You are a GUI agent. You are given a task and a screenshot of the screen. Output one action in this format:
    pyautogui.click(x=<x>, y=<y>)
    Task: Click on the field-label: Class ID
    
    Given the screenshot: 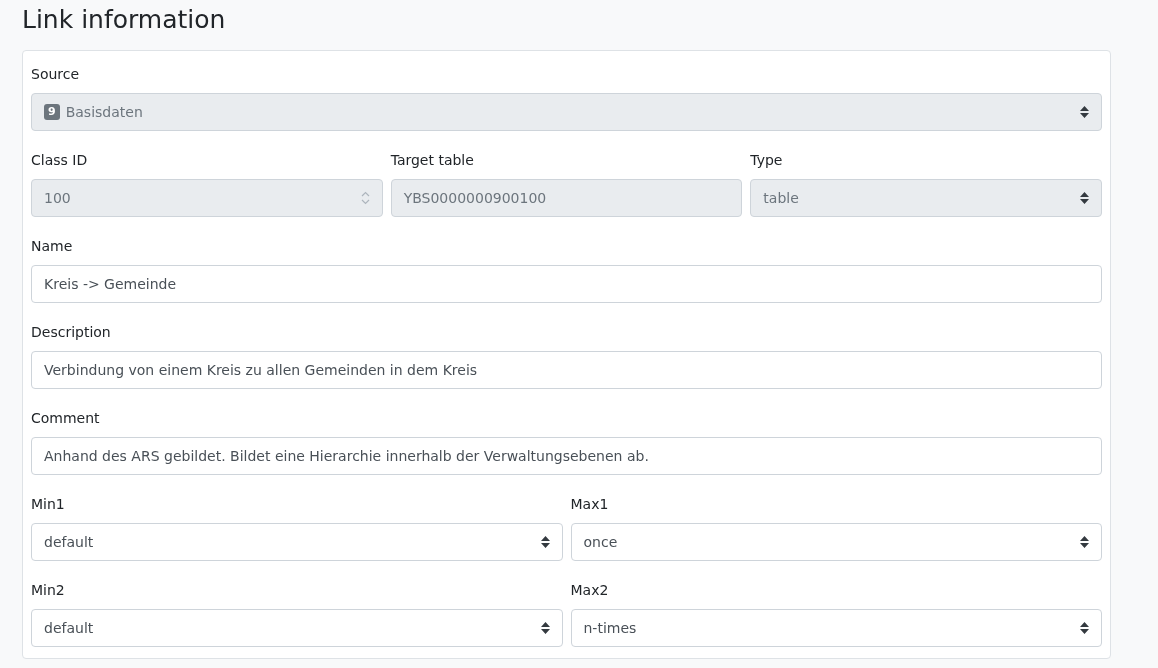 What is the action you would take?
    pyautogui.click(x=59, y=160)
    